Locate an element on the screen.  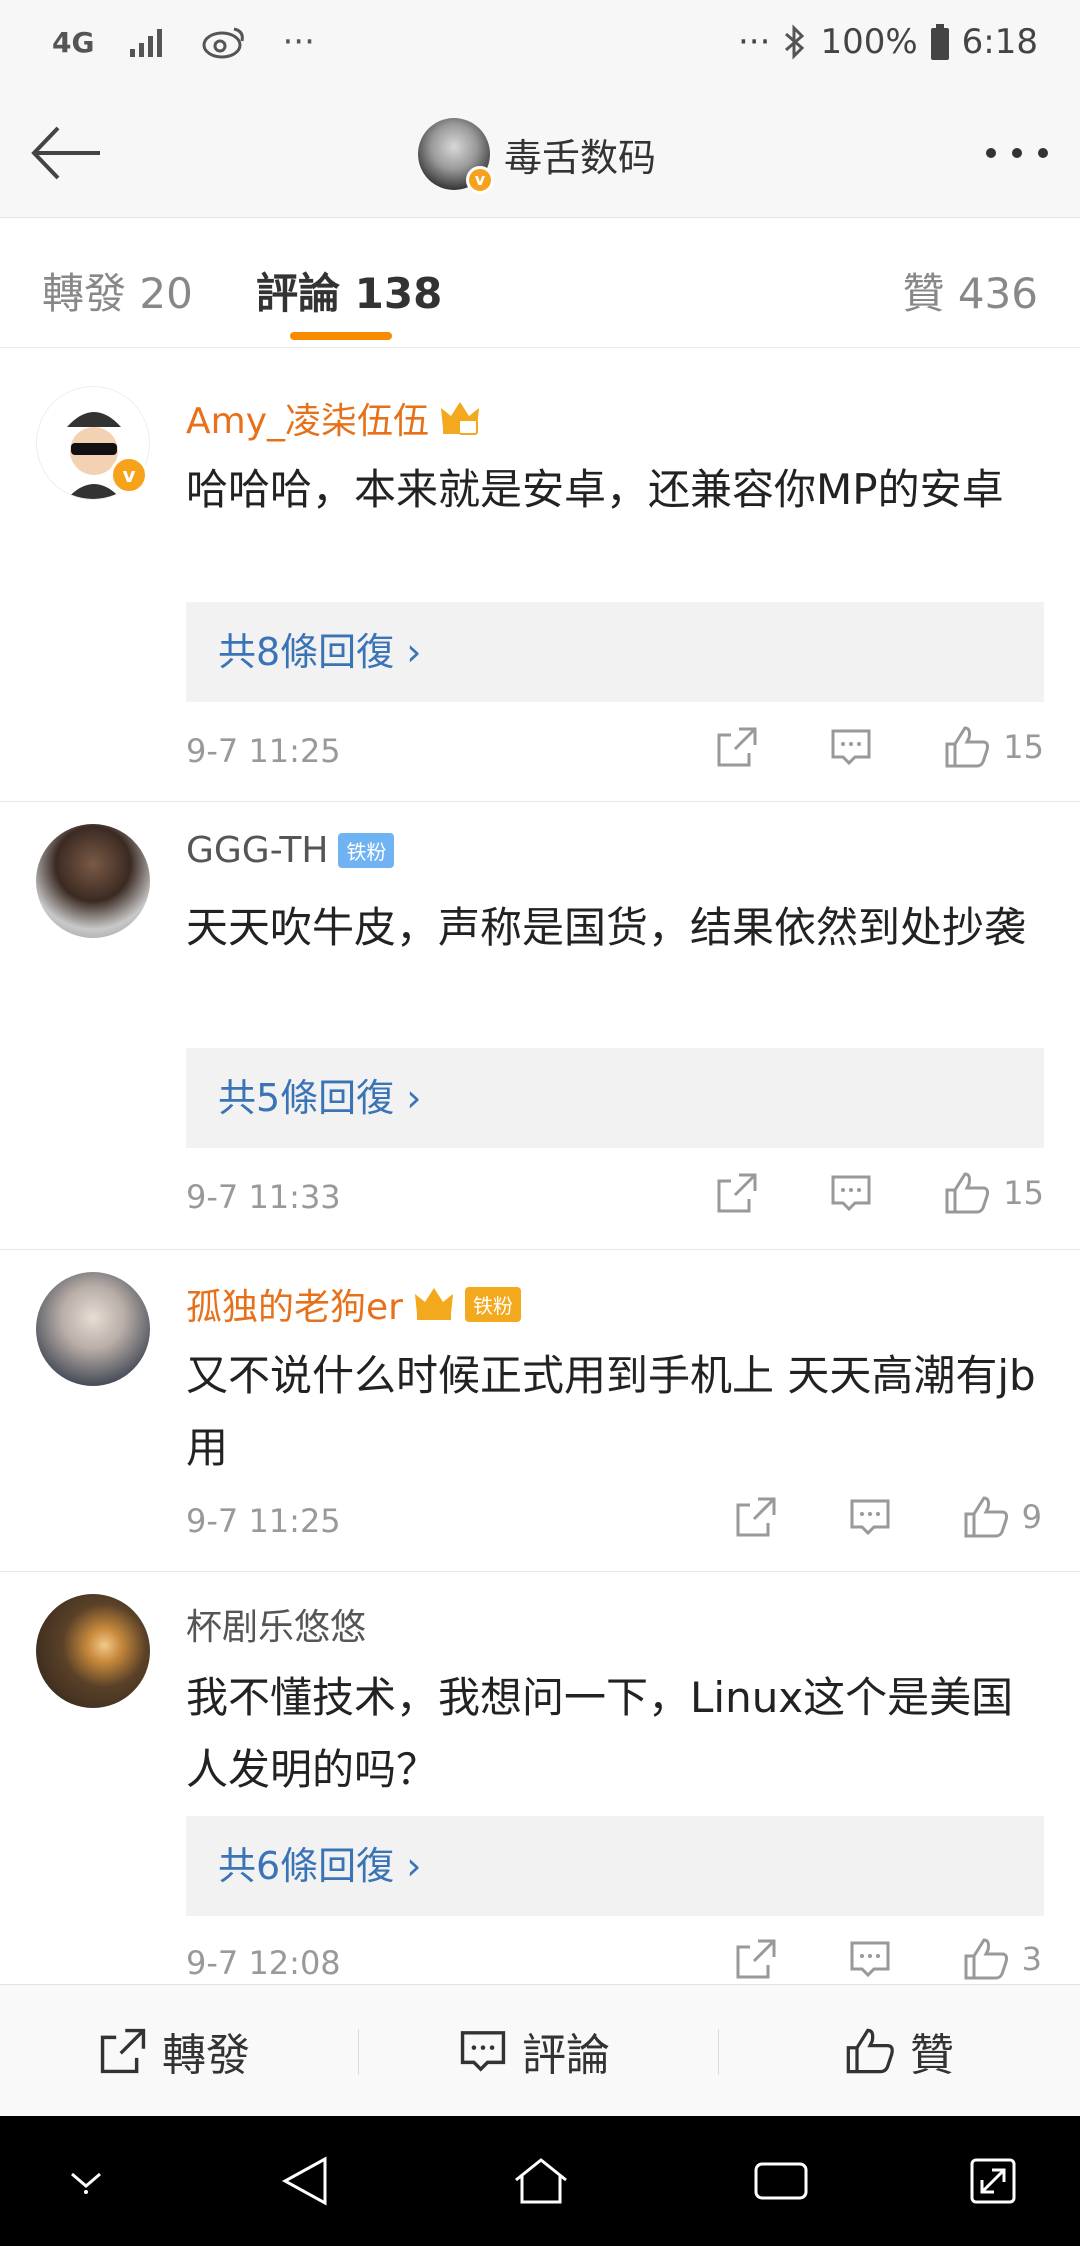
recents-icon is located at coordinates (781, 2181).